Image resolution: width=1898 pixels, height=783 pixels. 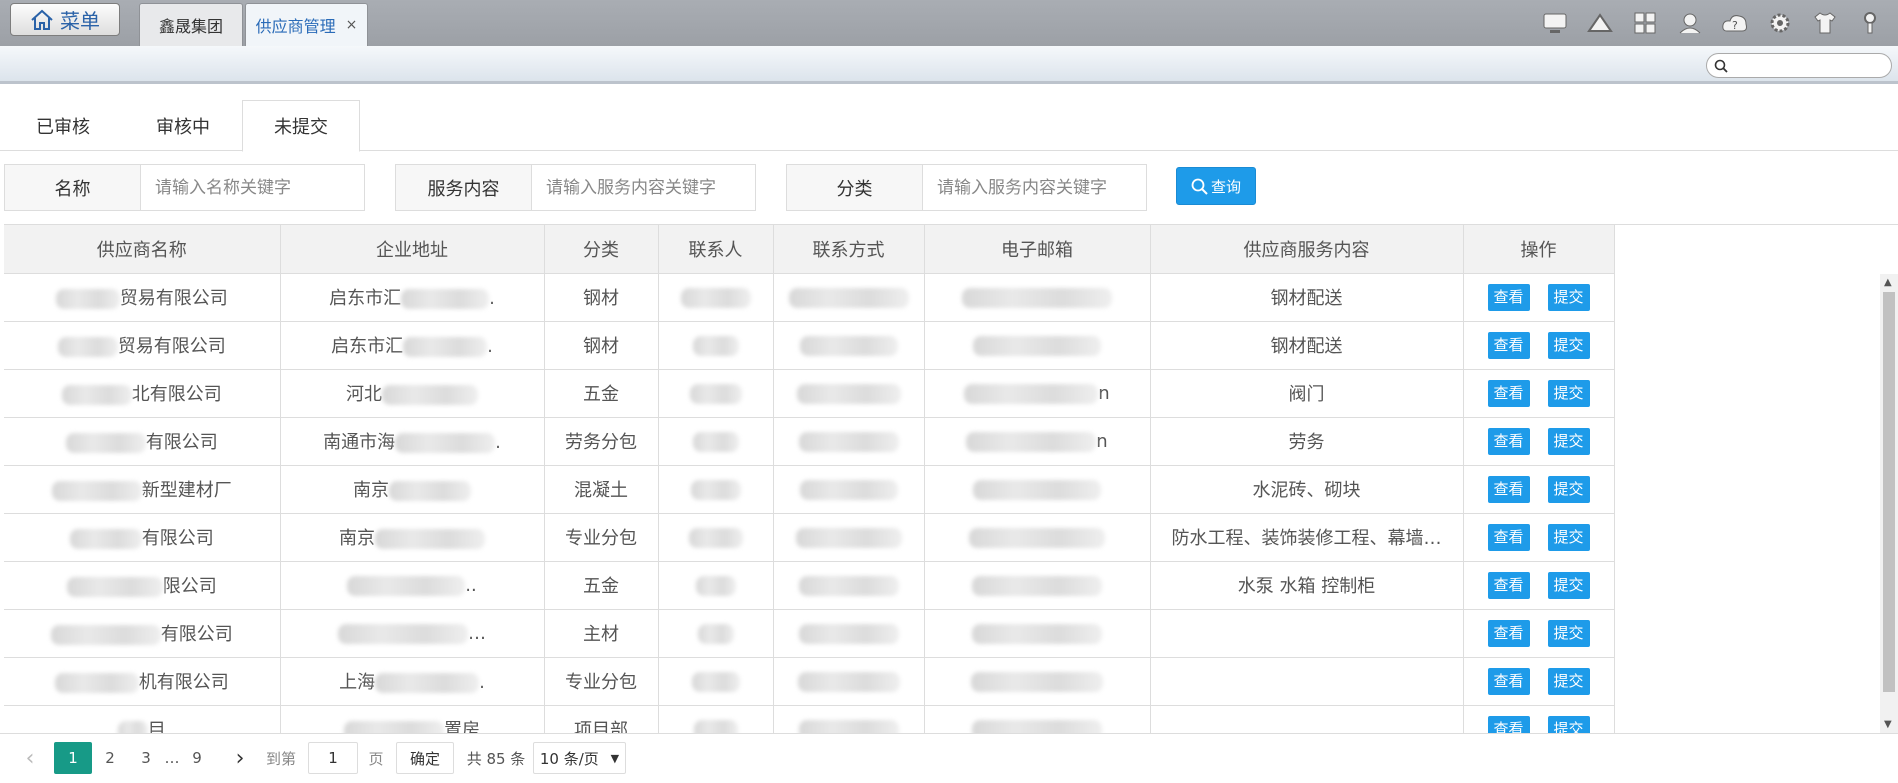 I want to click on menu-button: 菜单, so click(x=65, y=19).